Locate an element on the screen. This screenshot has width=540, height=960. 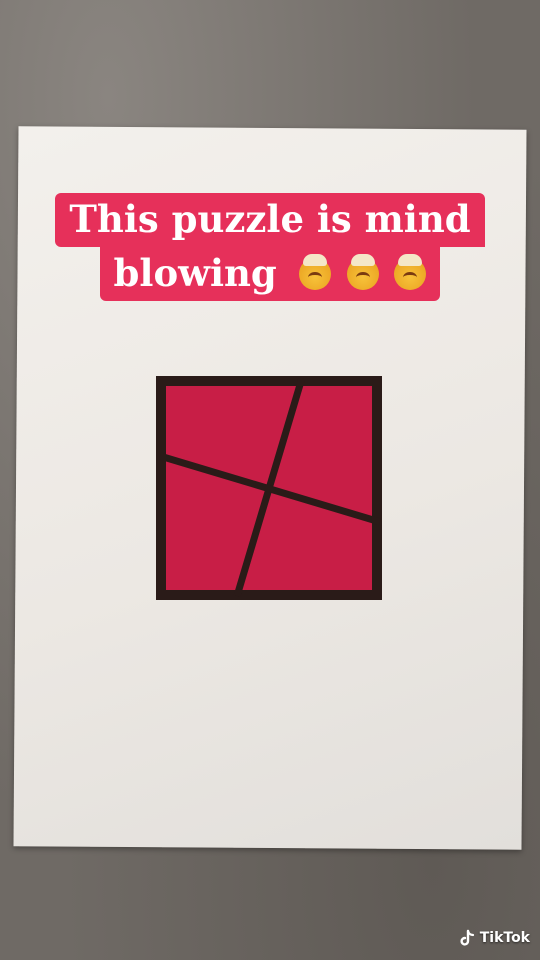
caption-line-1: This puzzle is mind is located at coordinates (270, 220).